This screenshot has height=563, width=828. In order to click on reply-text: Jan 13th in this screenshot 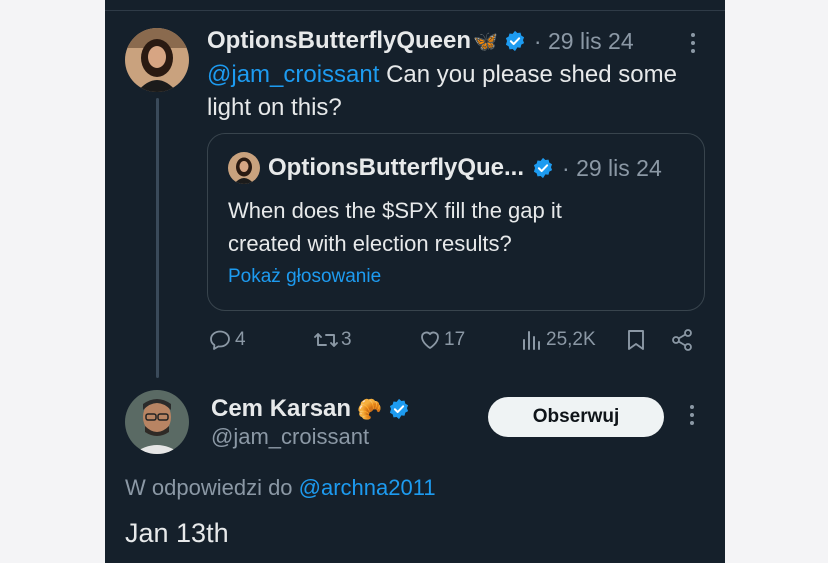, I will do `click(177, 533)`.